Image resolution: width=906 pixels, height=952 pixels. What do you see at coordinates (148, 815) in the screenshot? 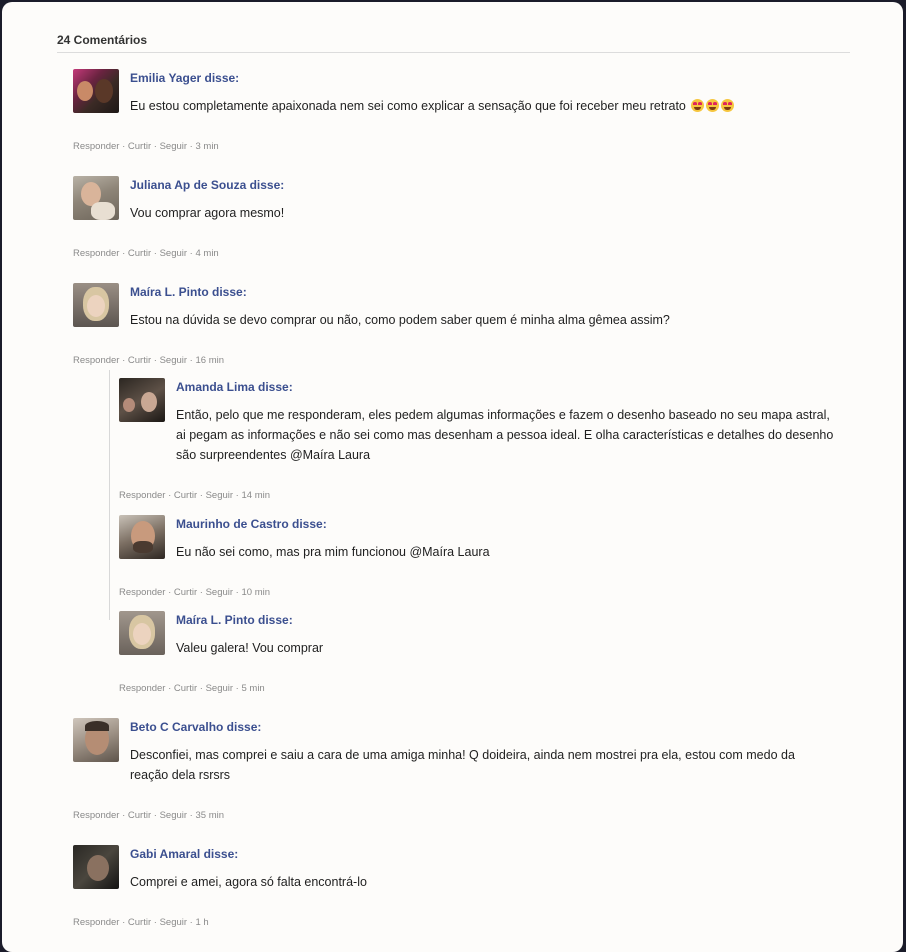
I see `comment-actions: Responder · Curtir · Seguir · 35 min` at bounding box center [148, 815].